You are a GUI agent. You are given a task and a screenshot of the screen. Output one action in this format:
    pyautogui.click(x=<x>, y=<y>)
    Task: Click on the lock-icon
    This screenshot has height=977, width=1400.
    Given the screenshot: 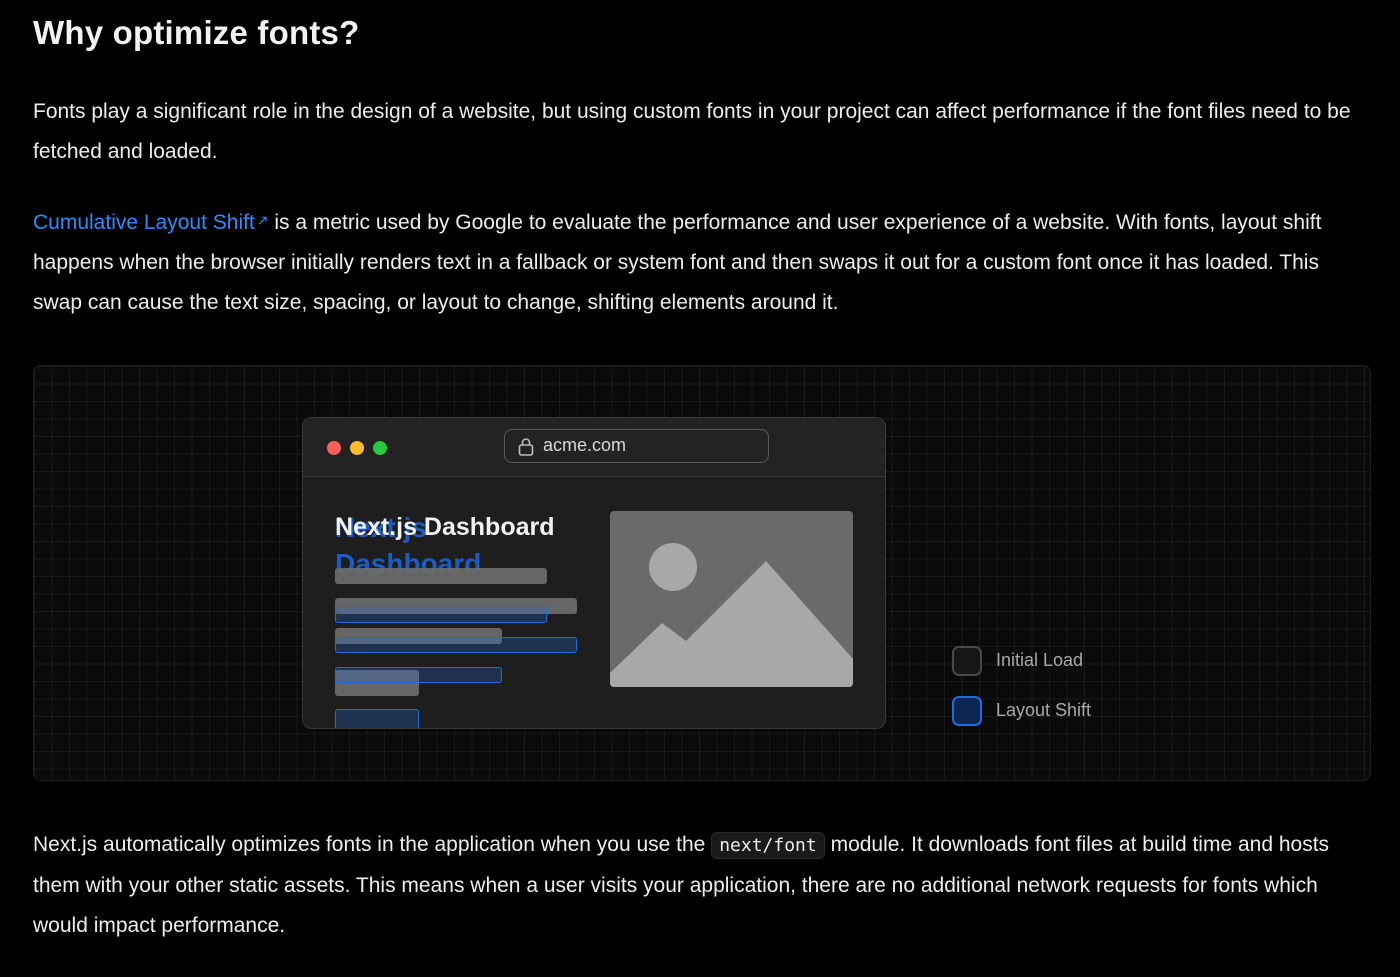 What is the action you would take?
    pyautogui.click(x=526, y=451)
    